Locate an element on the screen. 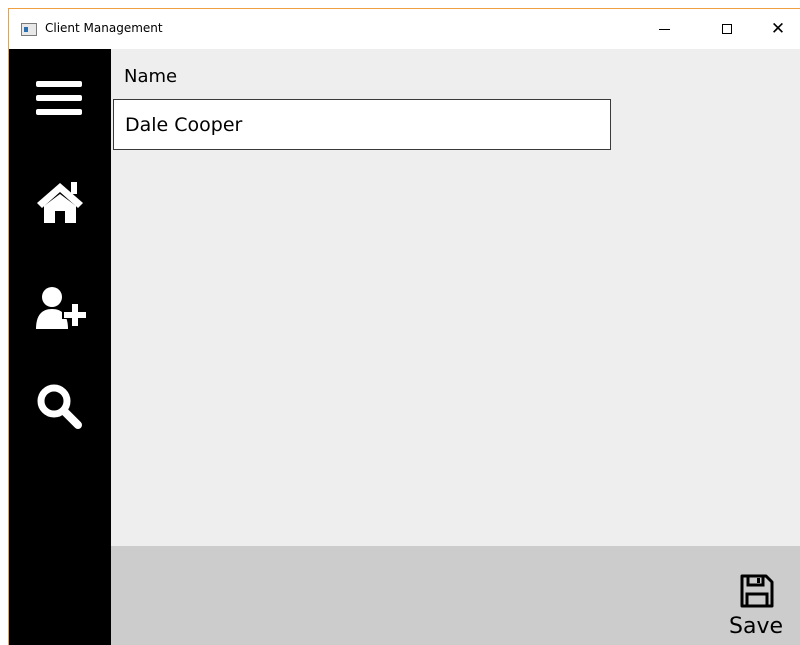 The height and width of the screenshot is (645, 800). minimize-icon is located at coordinates (664, 29).